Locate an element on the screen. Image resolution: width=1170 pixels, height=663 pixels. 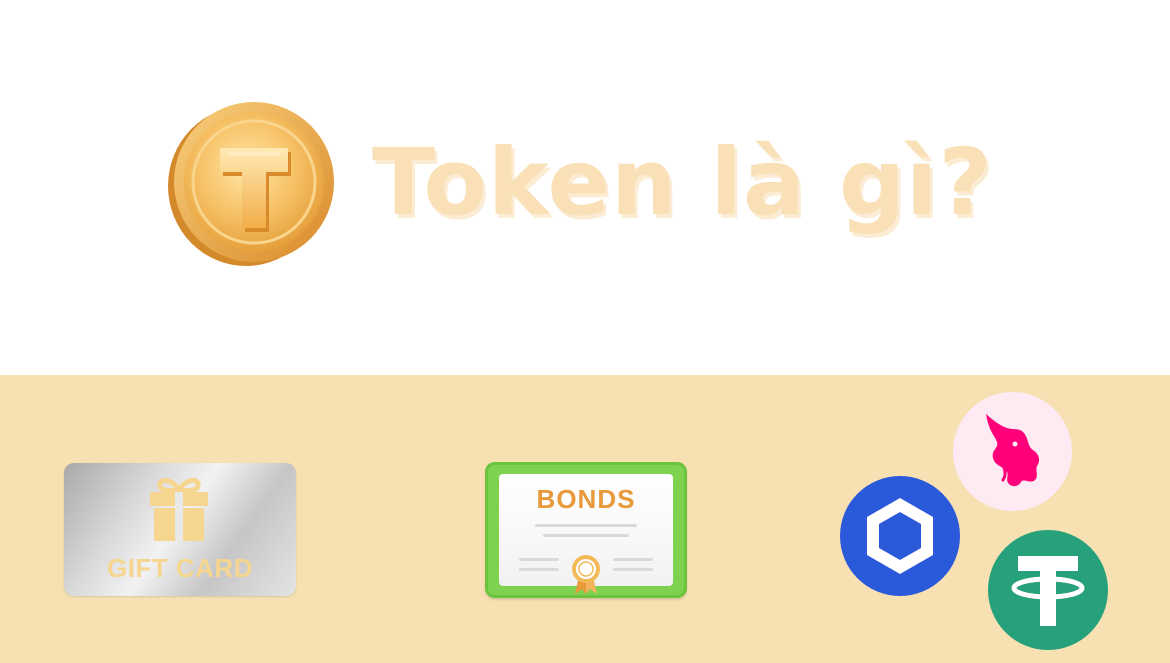
tether-t-icon is located at coordinates (1048, 590).